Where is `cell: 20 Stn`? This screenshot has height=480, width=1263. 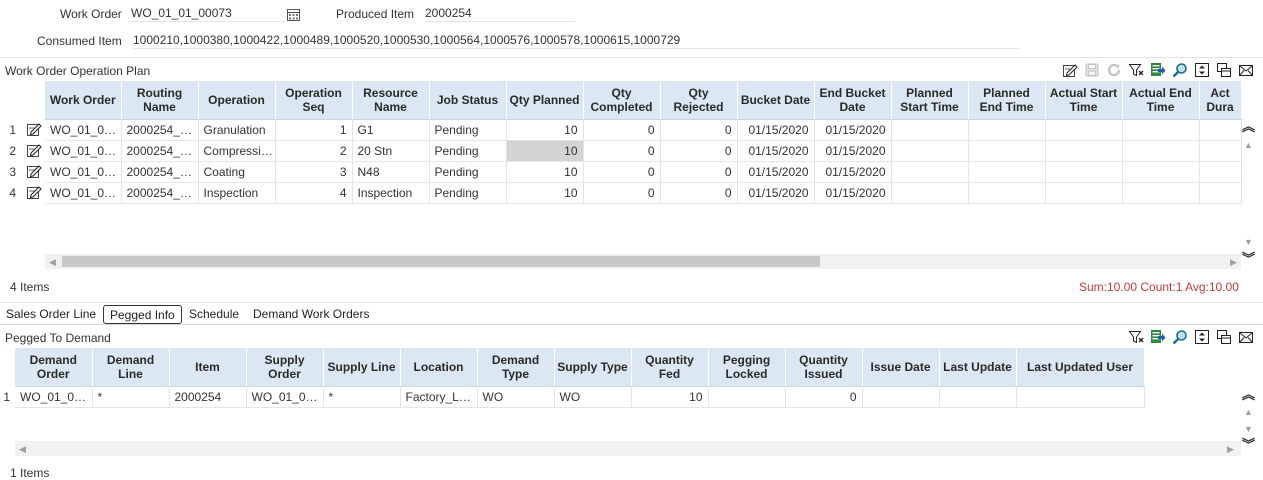 cell: 20 Stn is located at coordinates (391, 151).